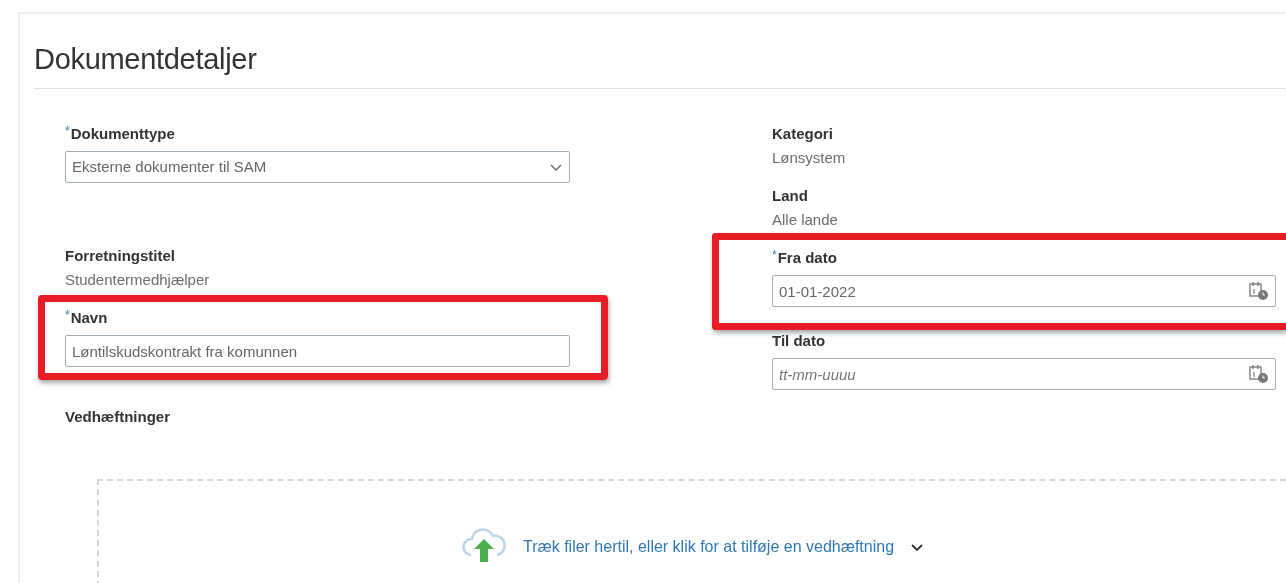 This screenshot has width=1286, height=583. Describe the element at coordinates (804, 257) in the screenshot. I see `field-label: $^{*}$Fra dato` at that location.